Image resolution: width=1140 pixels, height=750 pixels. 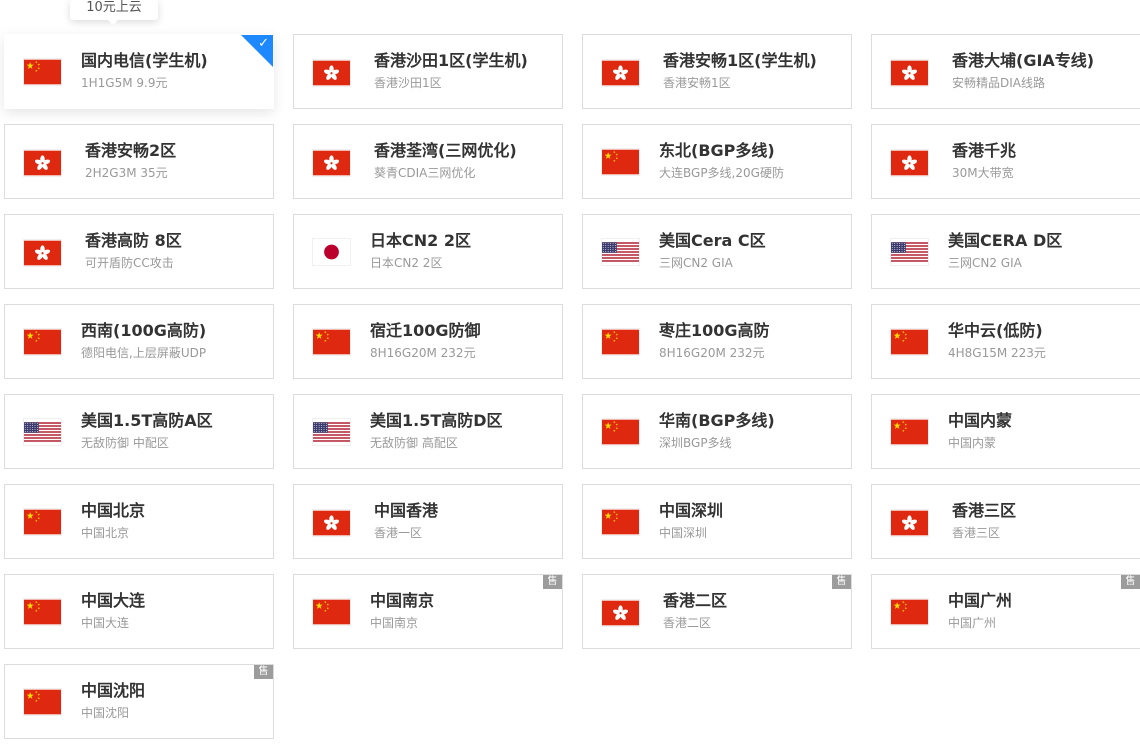 What do you see at coordinates (695, 443) in the screenshot?
I see `region-subtitle: 深圳BGP多线` at bounding box center [695, 443].